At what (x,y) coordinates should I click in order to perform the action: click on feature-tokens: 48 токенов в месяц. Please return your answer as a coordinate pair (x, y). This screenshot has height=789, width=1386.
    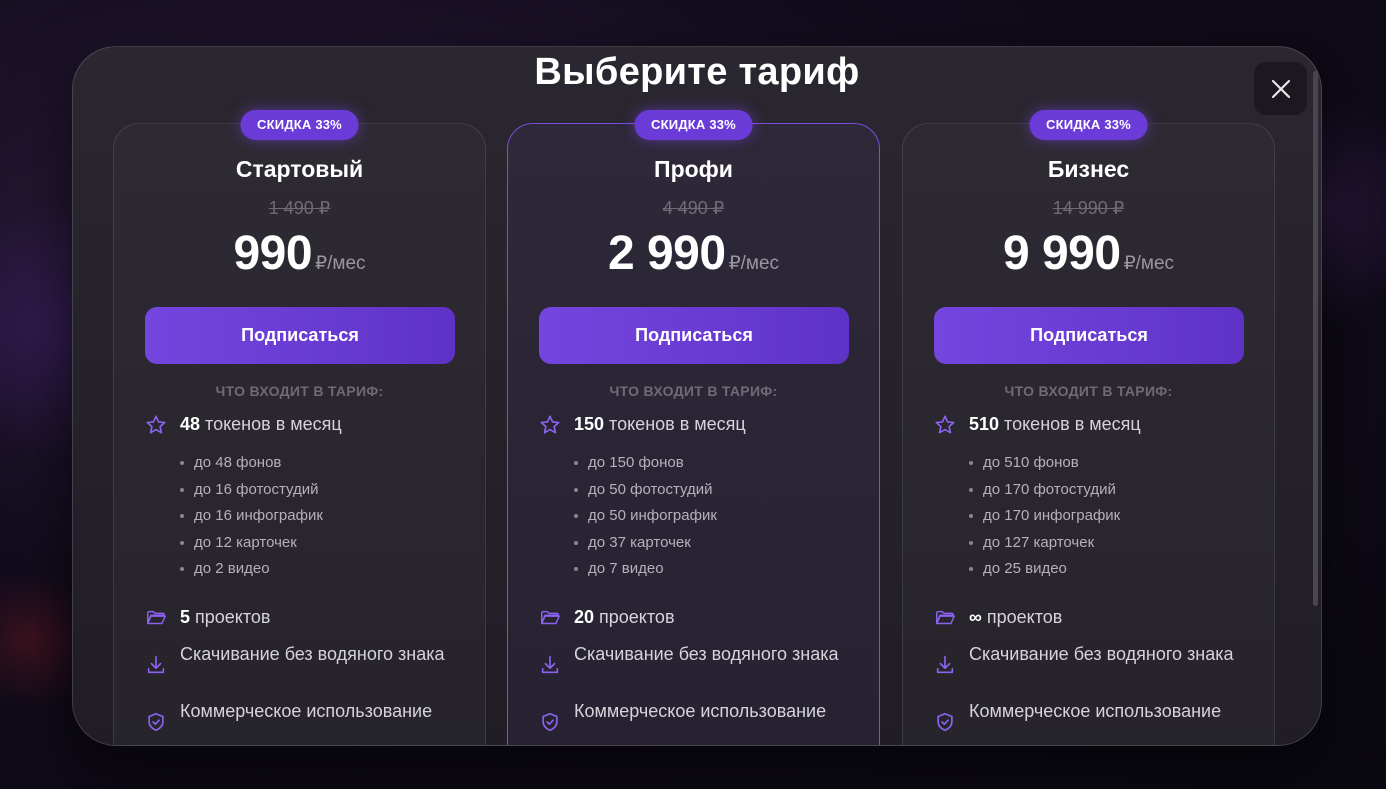
    Looking at the image, I should click on (297, 425).